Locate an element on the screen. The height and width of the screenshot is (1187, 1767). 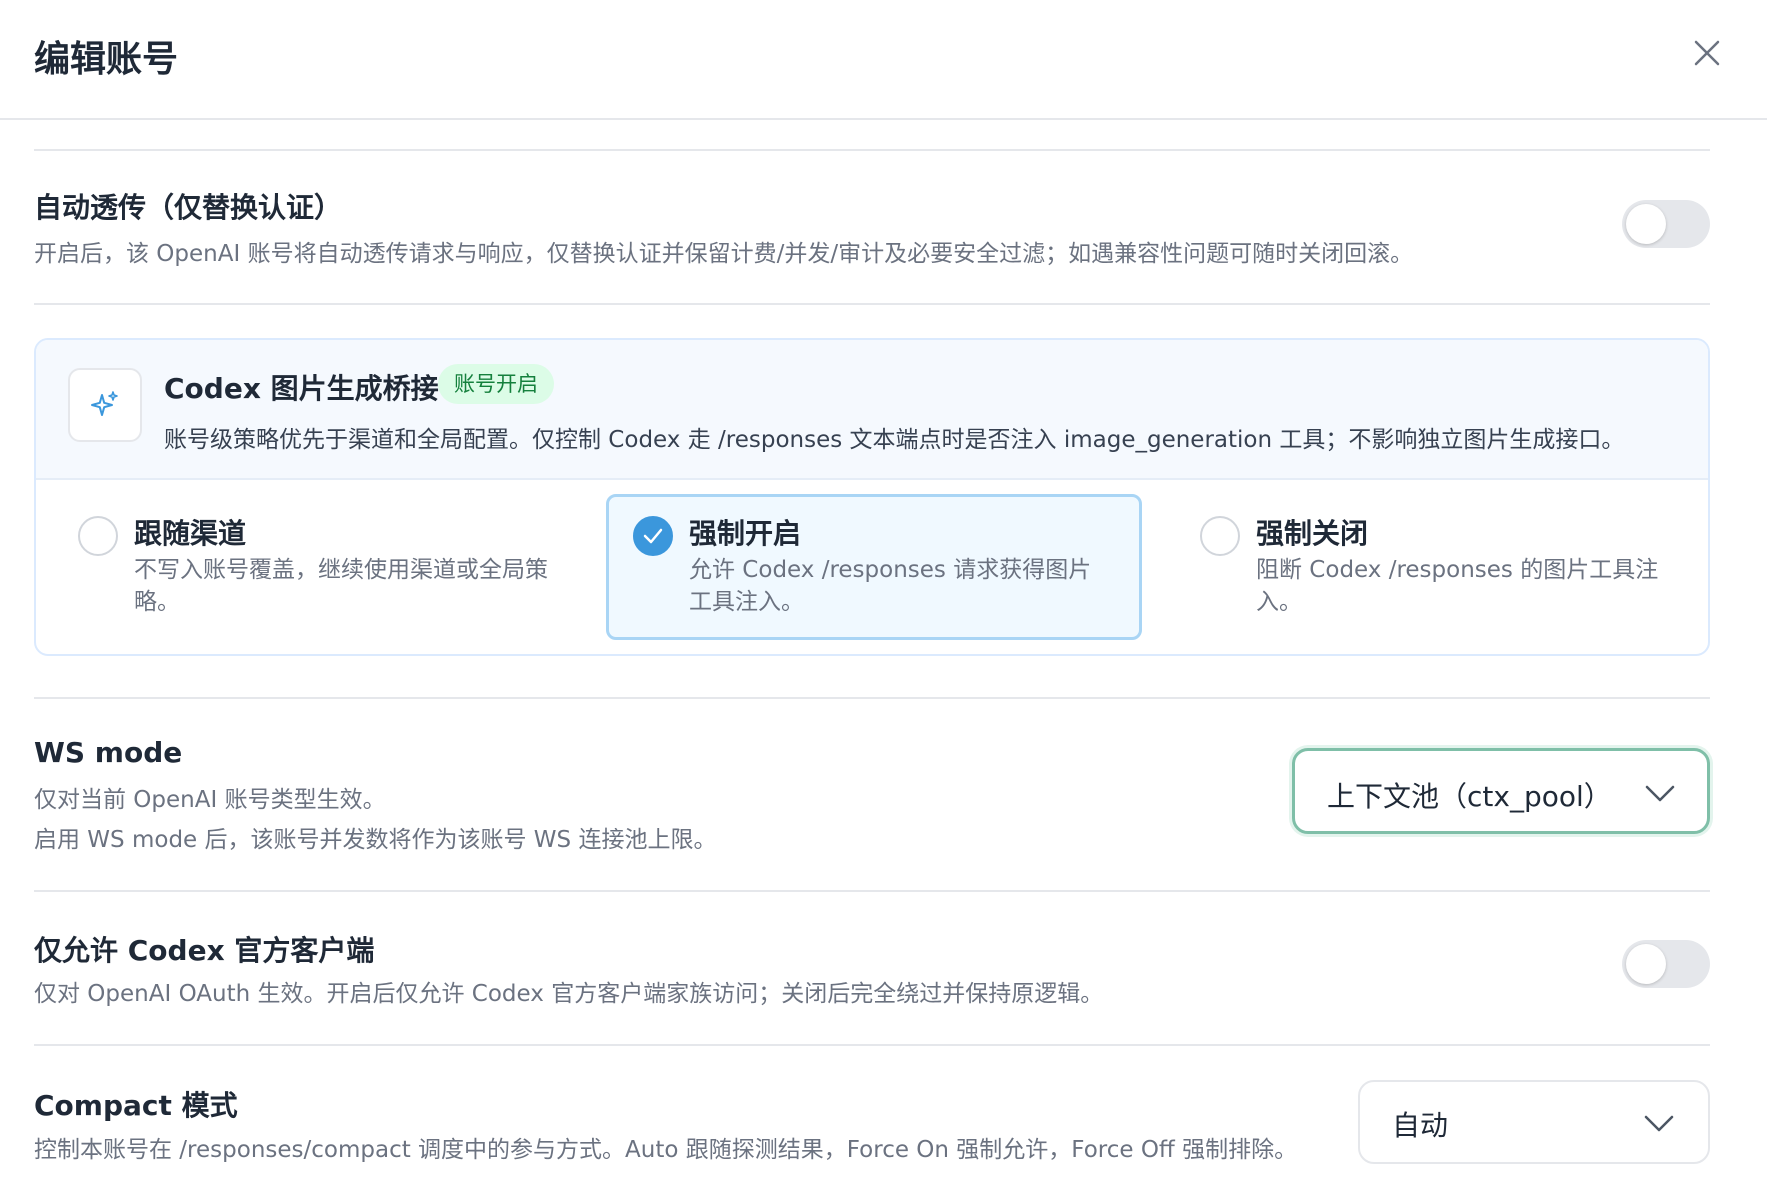
passthrough-toggle is located at coordinates (1666, 224).